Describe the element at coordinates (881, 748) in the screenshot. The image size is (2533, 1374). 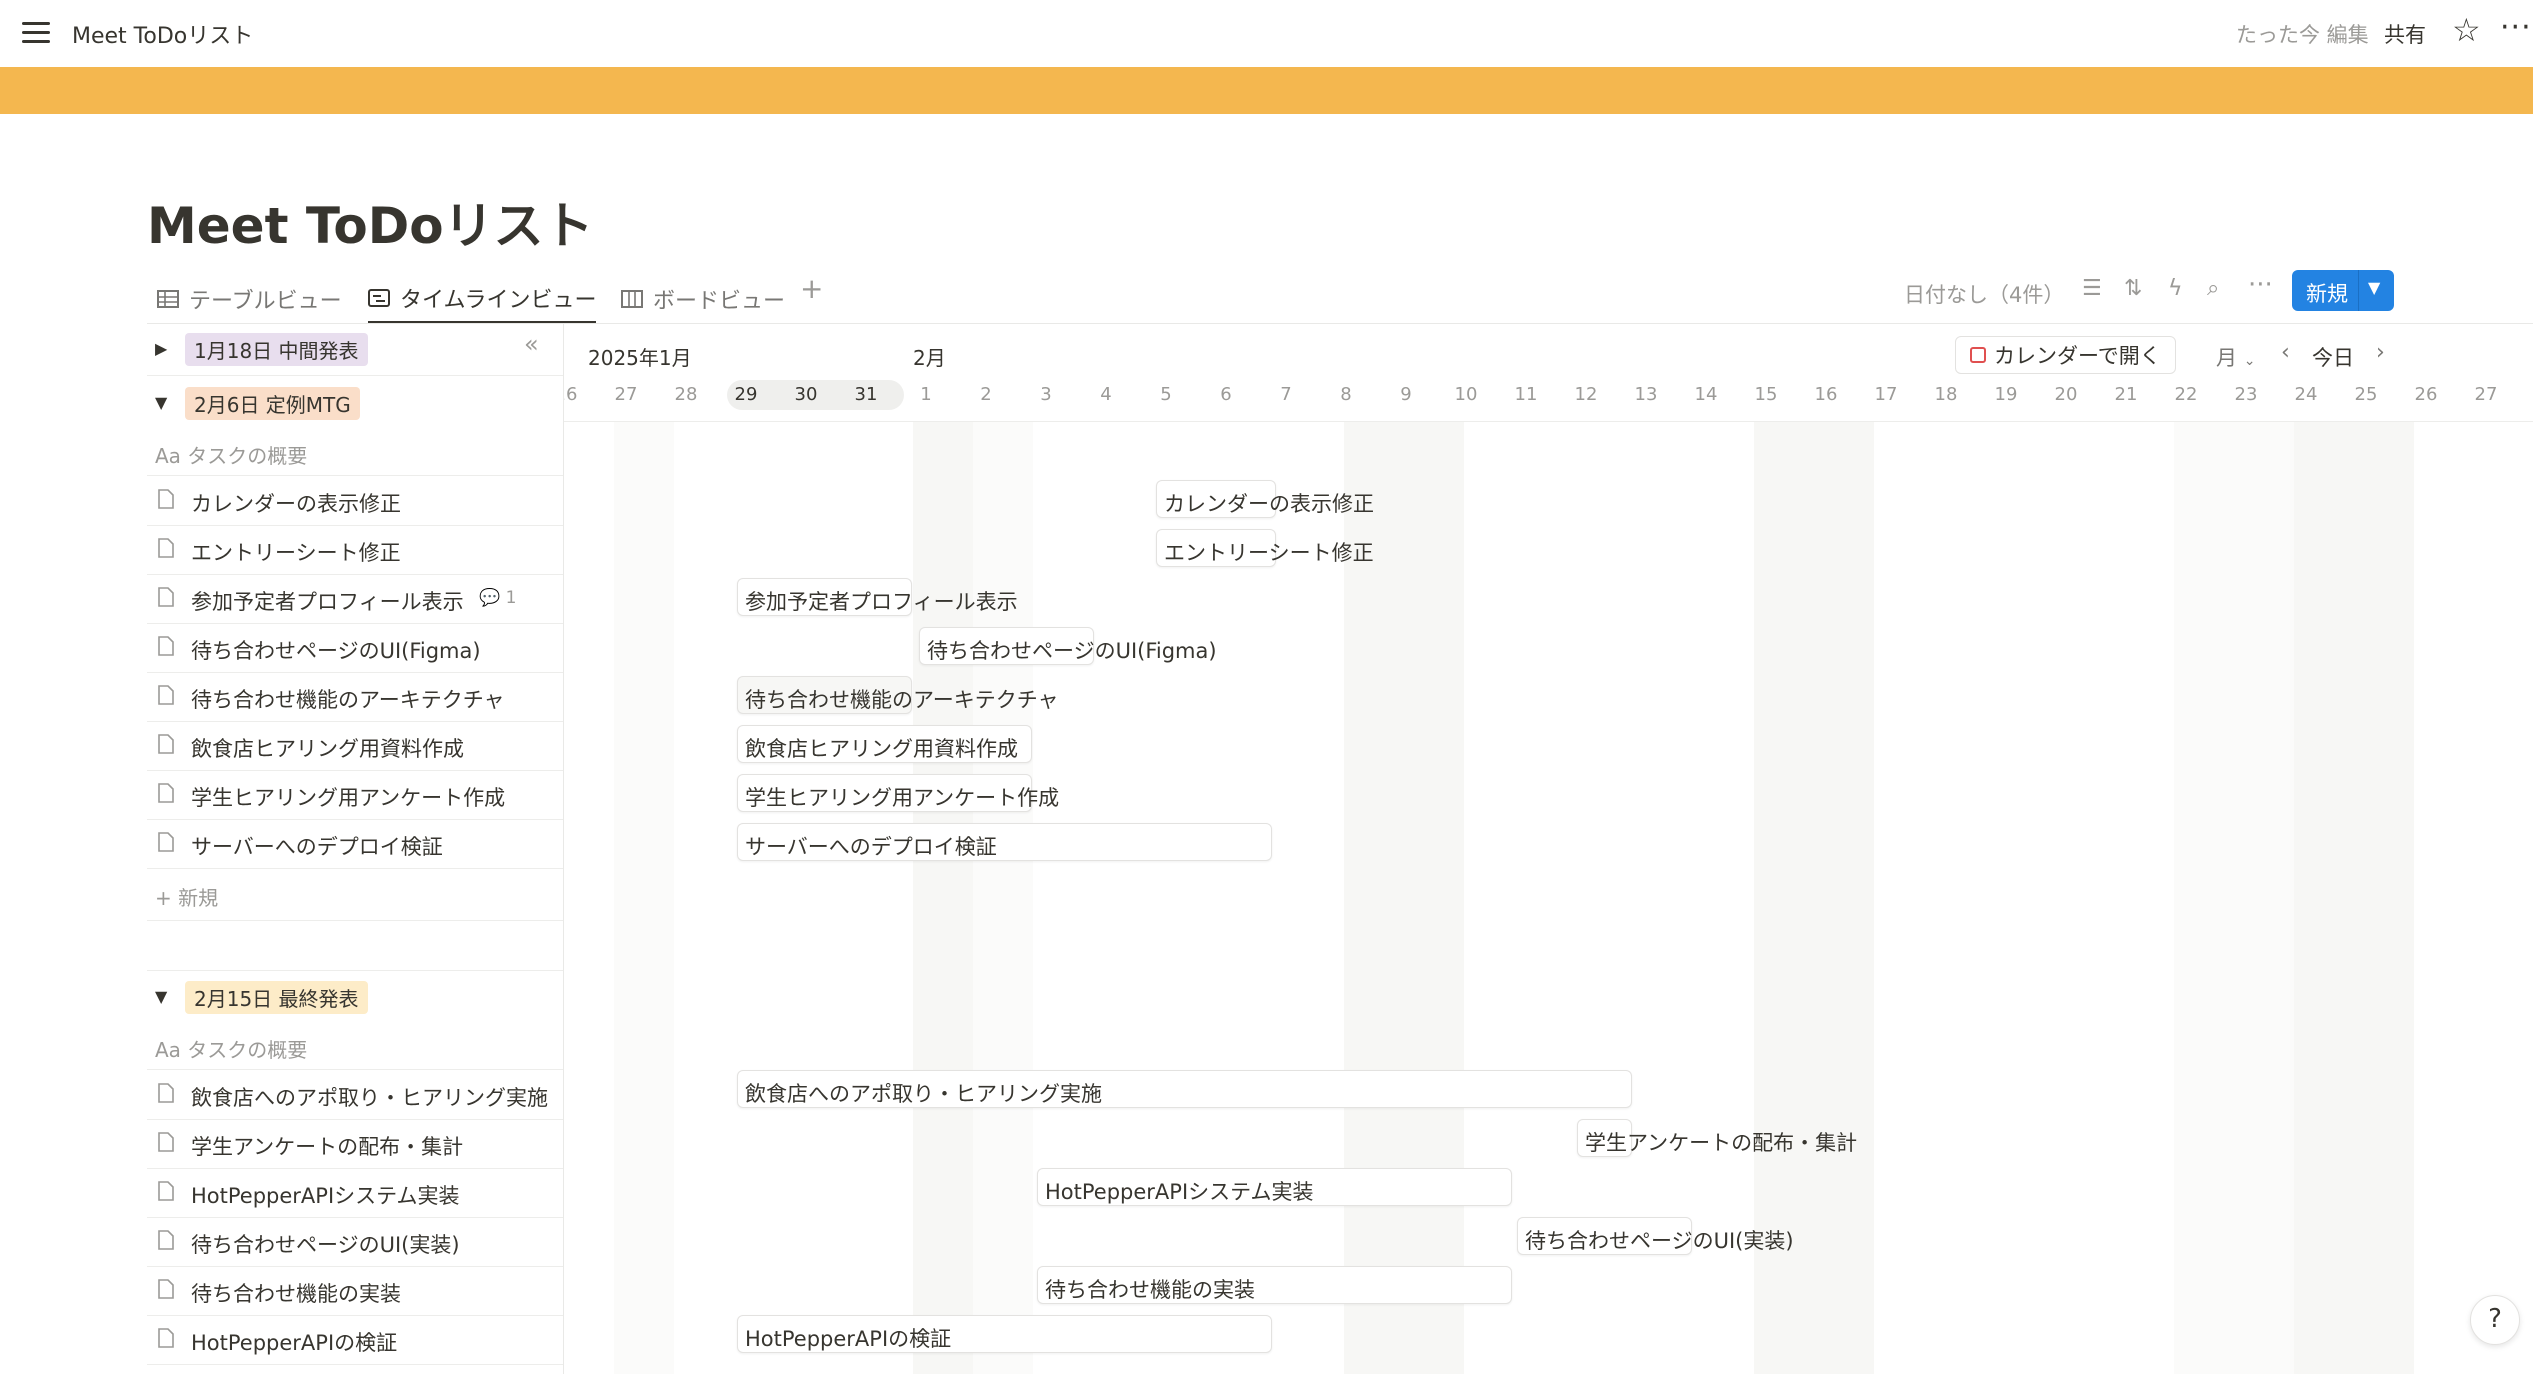
I see `bar-title: 飲食店ヒアリング用資料作成` at that location.